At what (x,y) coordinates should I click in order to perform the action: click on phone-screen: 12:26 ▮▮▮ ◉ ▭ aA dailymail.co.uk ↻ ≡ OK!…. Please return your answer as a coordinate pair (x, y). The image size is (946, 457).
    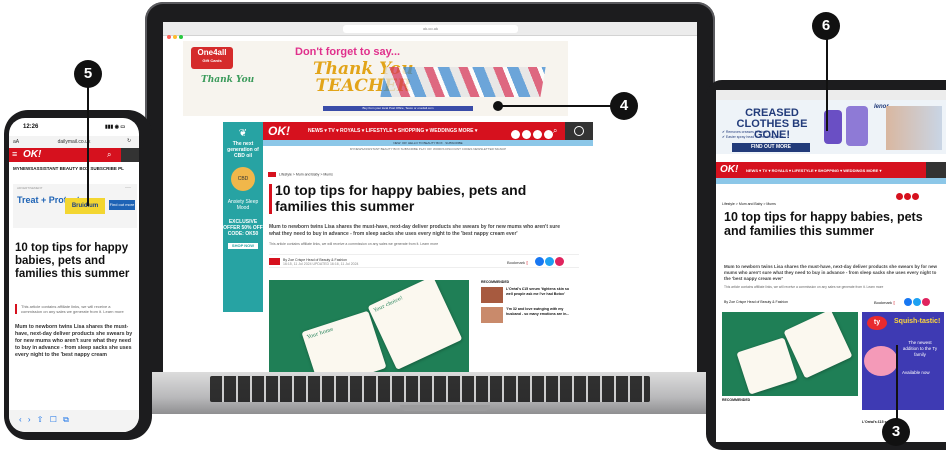
    Looking at the image, I should click on (74, 275).